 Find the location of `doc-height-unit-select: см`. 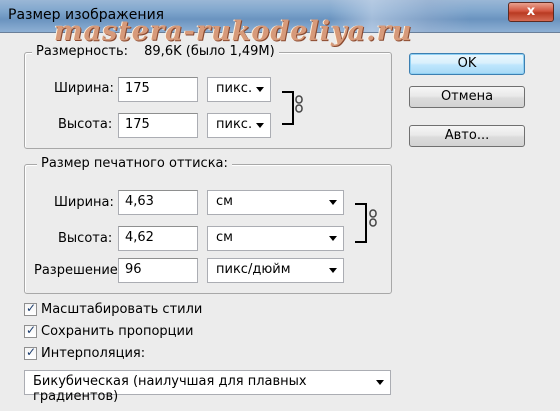

doc-height-unit-select: см is located at coordinates (275, 238).